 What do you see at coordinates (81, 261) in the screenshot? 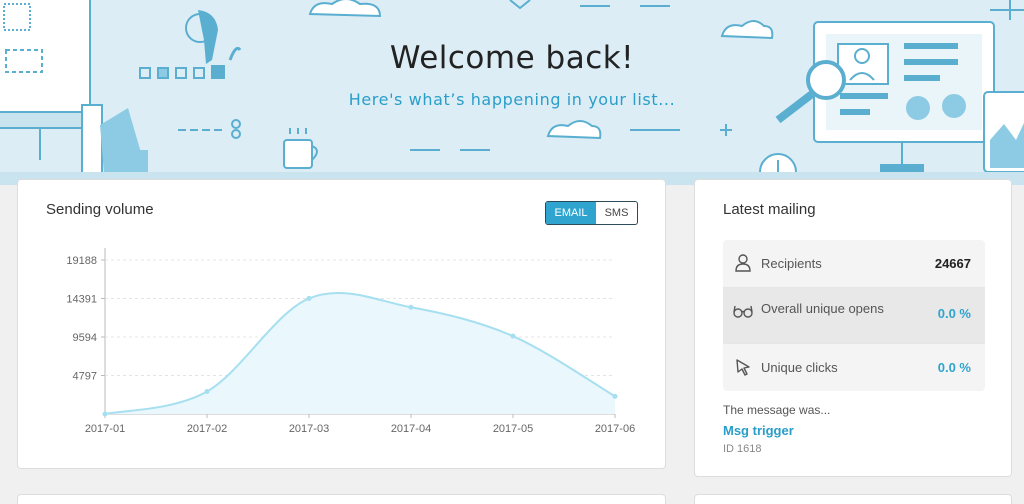
I see `y-tick-label: 19188` at bounding box center [81, 261].